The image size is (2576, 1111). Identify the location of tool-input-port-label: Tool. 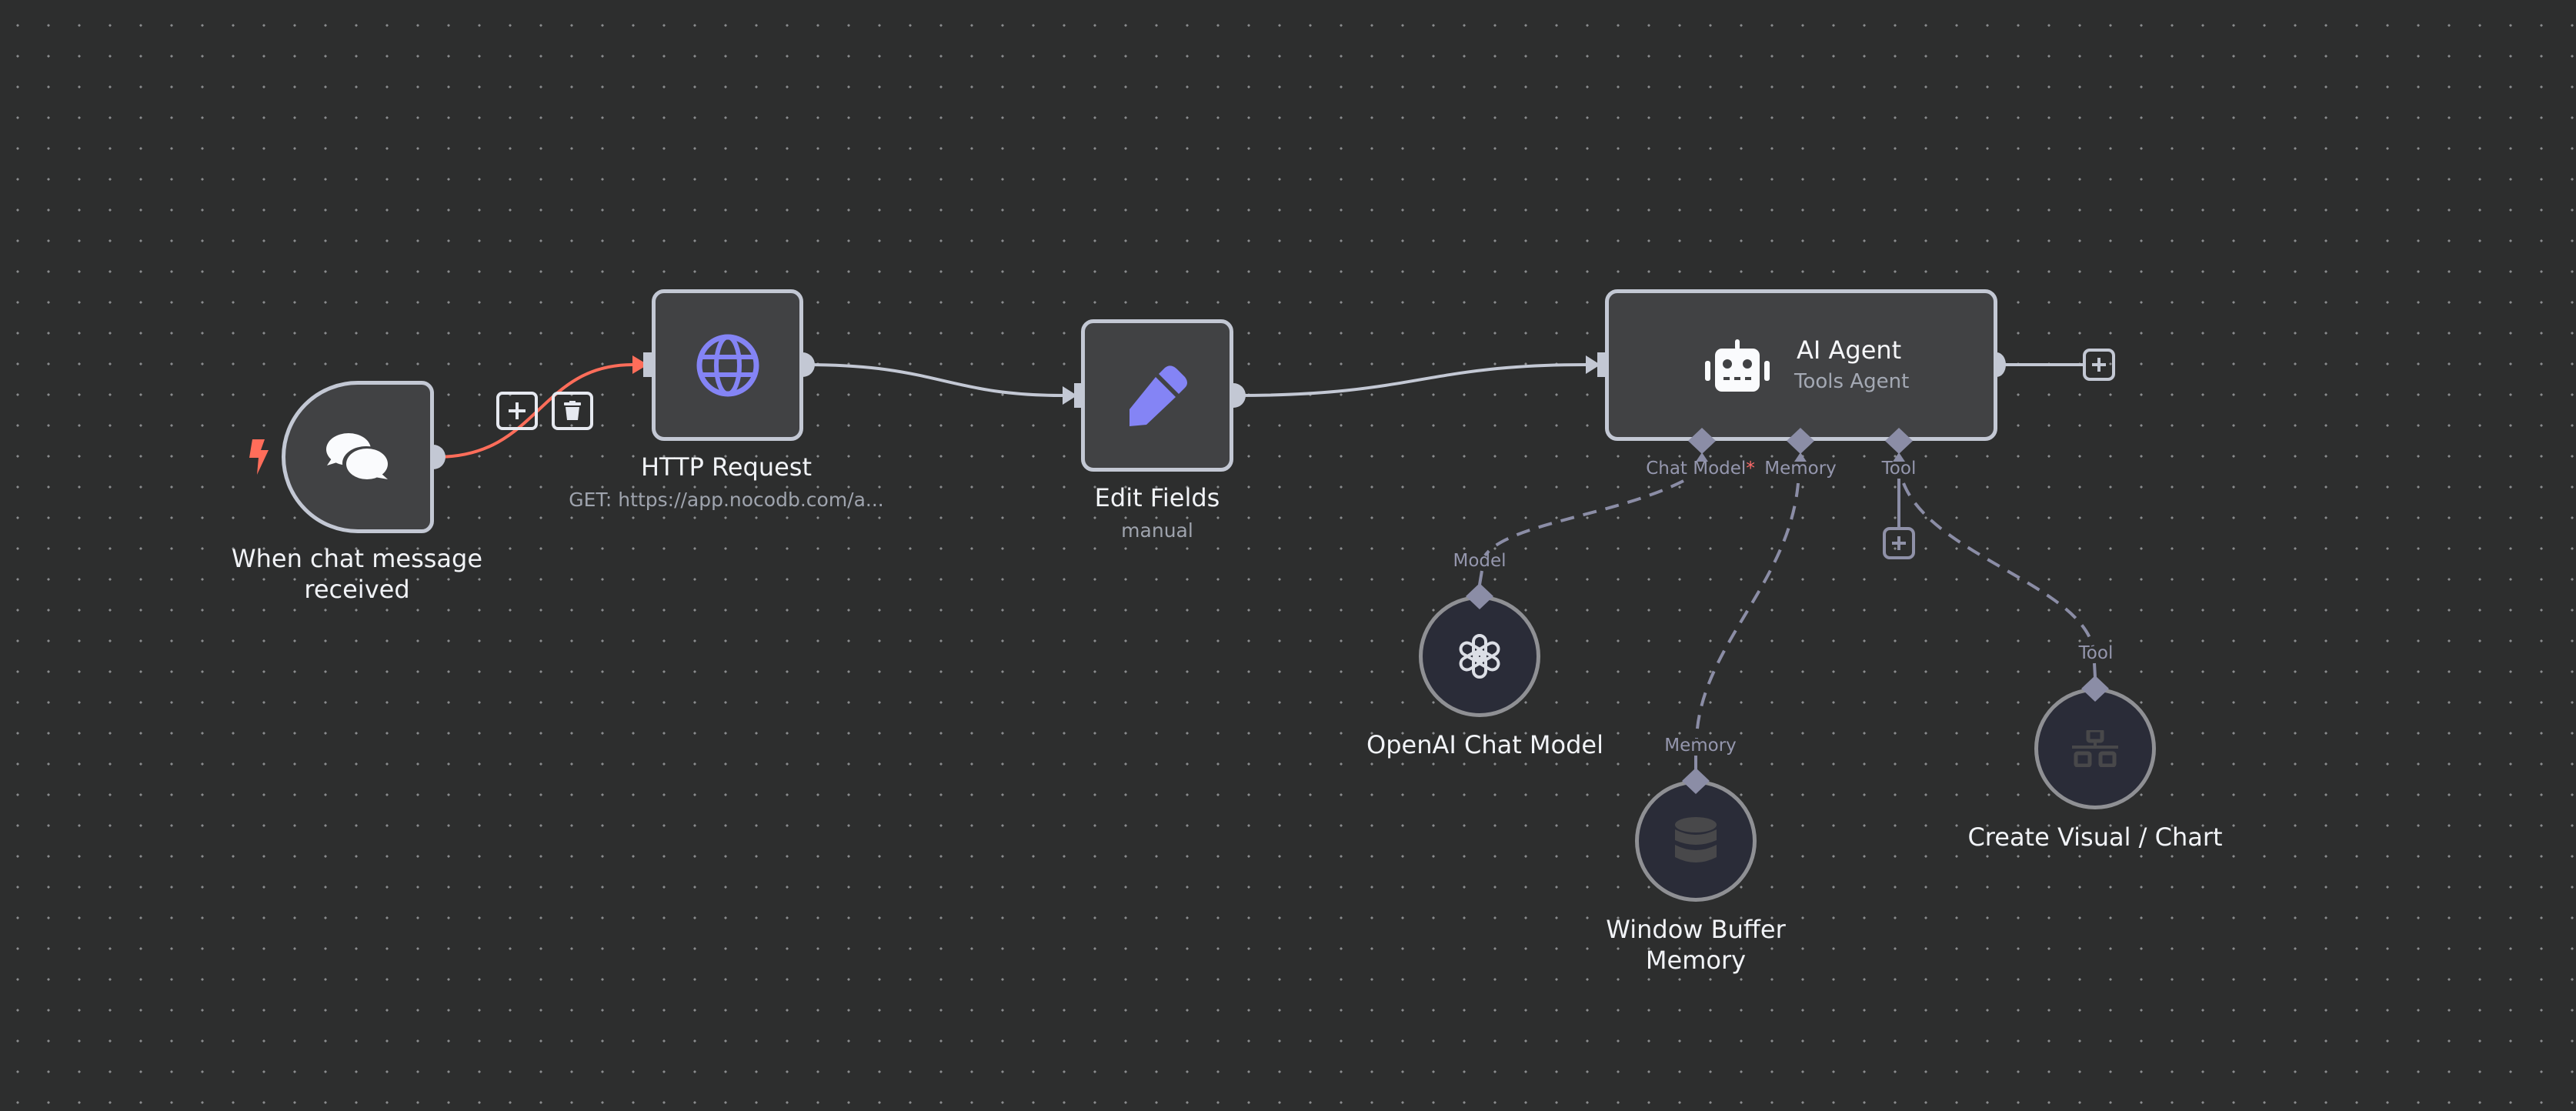
(2096, 653).